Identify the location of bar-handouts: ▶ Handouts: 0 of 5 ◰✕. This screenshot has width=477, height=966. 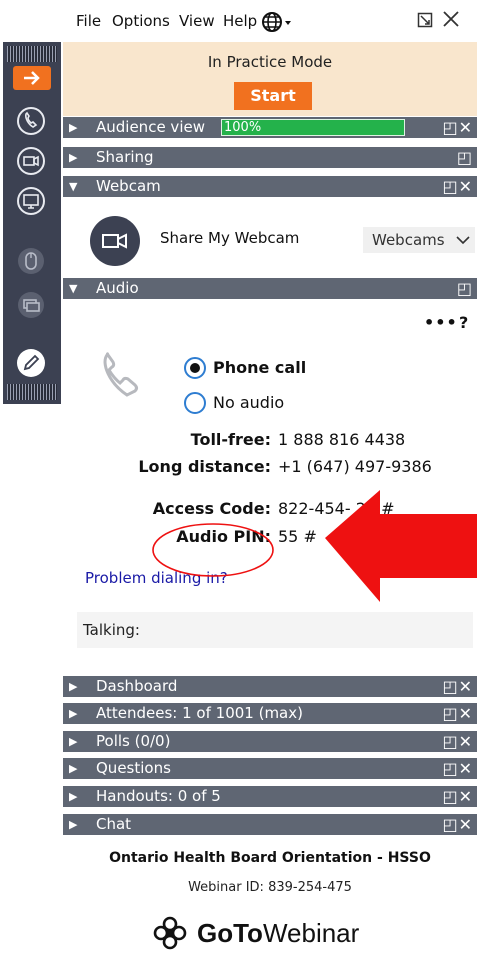
(270, 796).